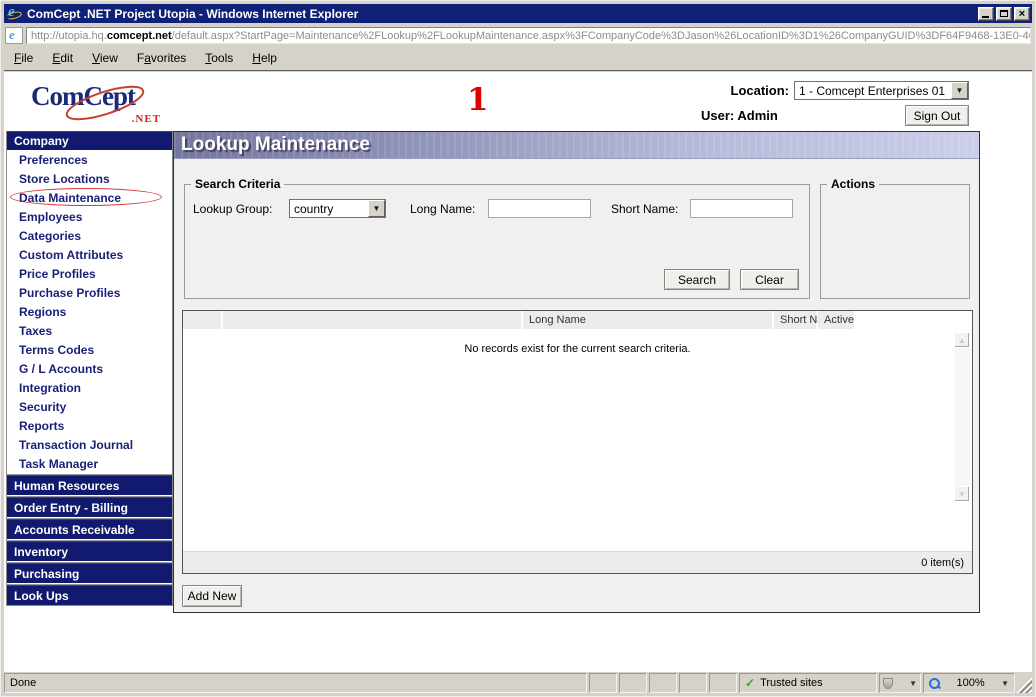  I want to click on magnifier-icon, so click(934, 683).